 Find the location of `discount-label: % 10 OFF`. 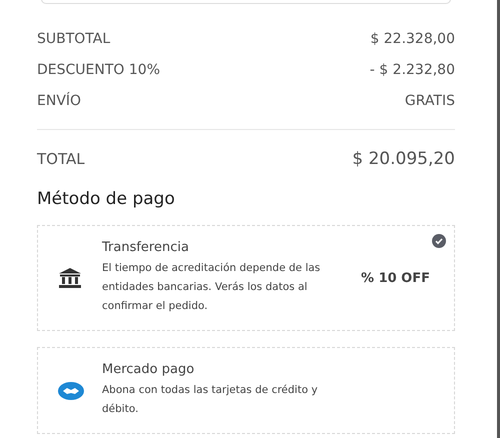

discount-label: % 10 OFF is located at coordinates (395, 278).